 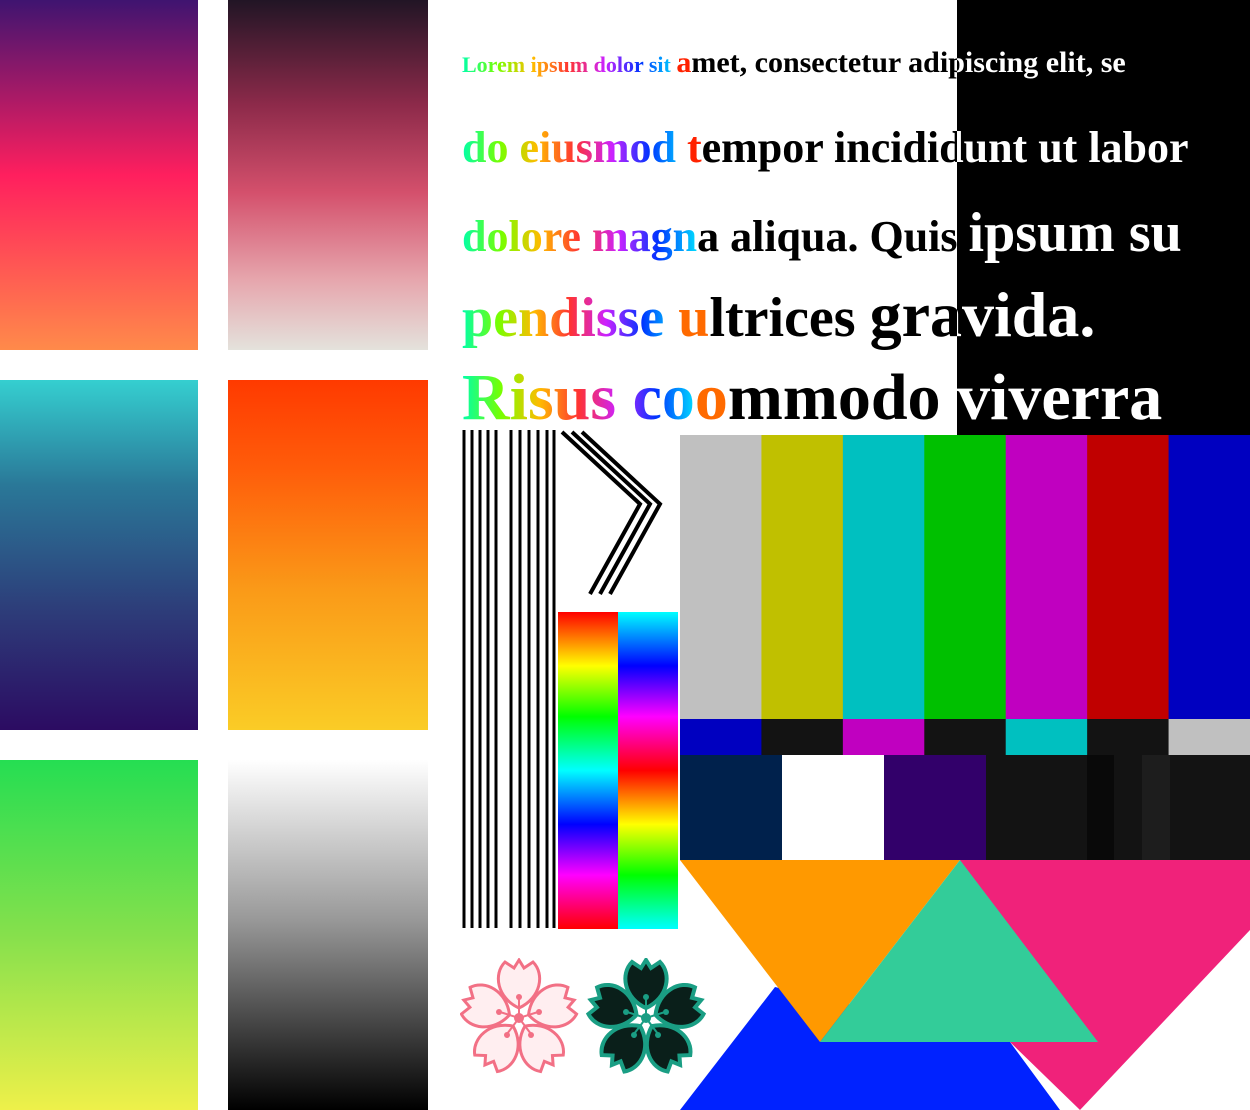 I want to click on text-line-1-accent: a, so click(x=684, y=62).